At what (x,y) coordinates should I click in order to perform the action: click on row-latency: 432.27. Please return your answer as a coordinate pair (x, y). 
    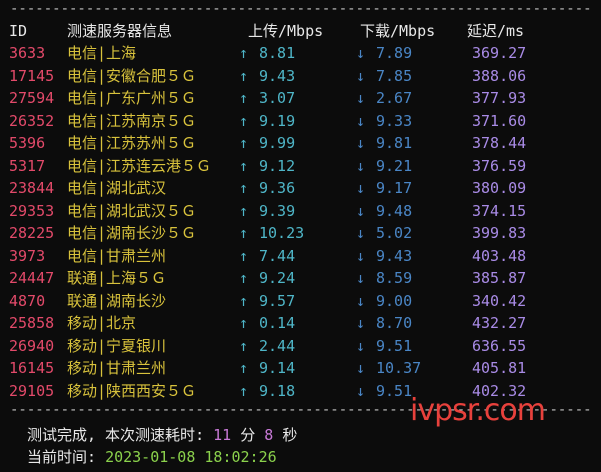
    Looking at the image, I should click on (499, 323).